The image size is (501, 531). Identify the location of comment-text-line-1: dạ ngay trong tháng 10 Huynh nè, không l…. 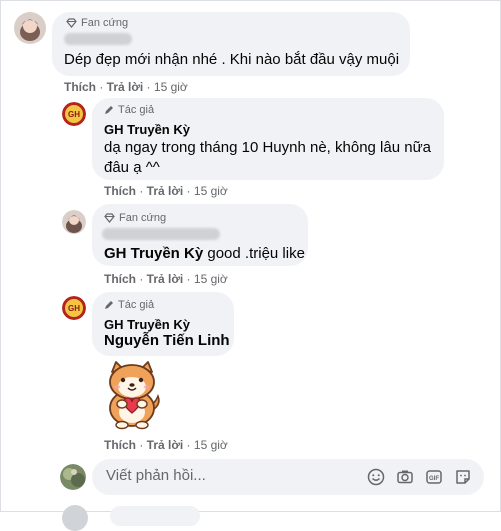
(267, 147).